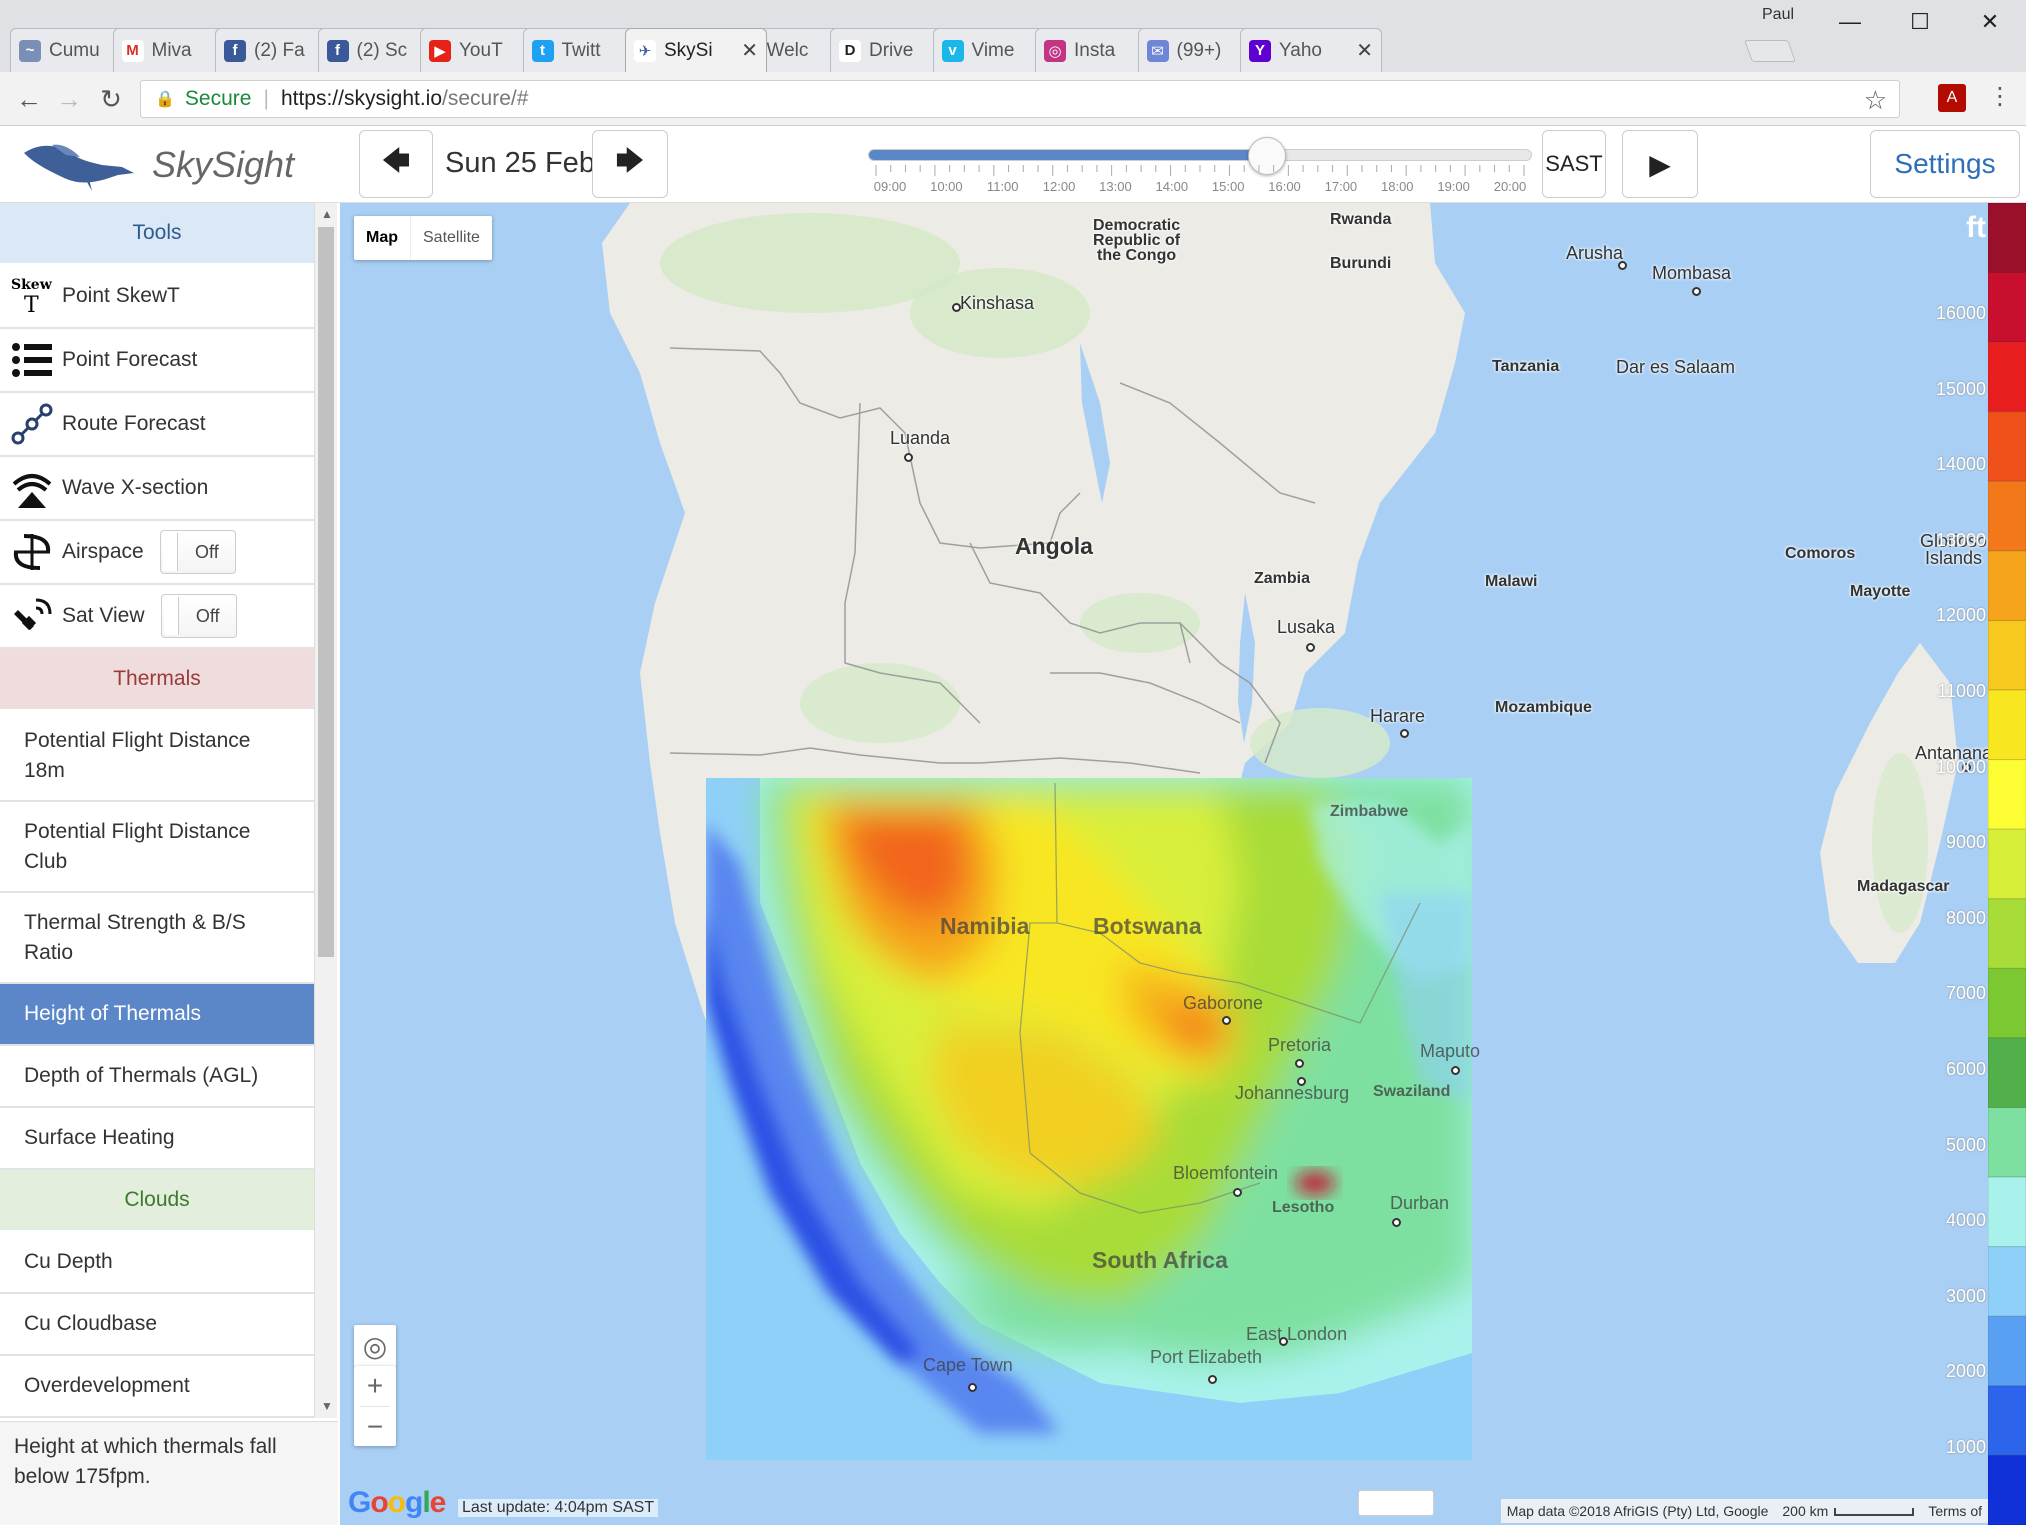 Image resolution: width=2026 pixels, height=1525 pixels. Describe the element at coordinates (157, 1325) in the screenshot. I see `layer-cu-cloudbase: Cu Cloudbase` at that location.